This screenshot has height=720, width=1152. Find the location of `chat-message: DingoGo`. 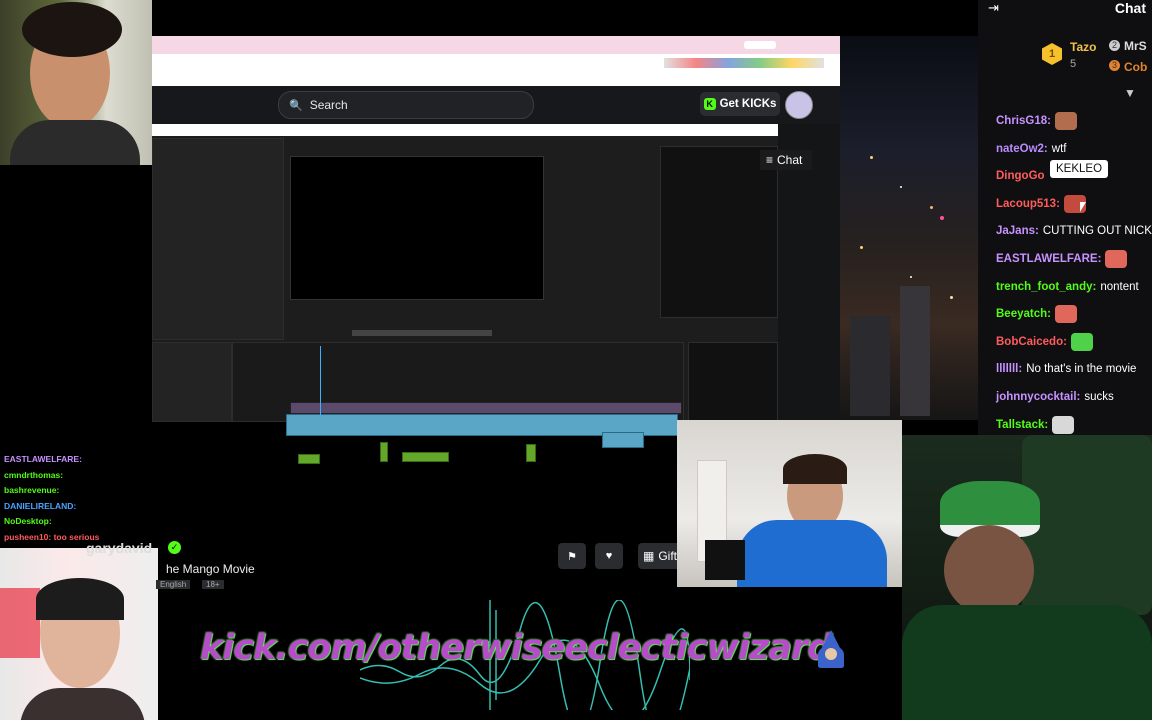

chat-message: DingoGo is located at coordinates (1020, 176).